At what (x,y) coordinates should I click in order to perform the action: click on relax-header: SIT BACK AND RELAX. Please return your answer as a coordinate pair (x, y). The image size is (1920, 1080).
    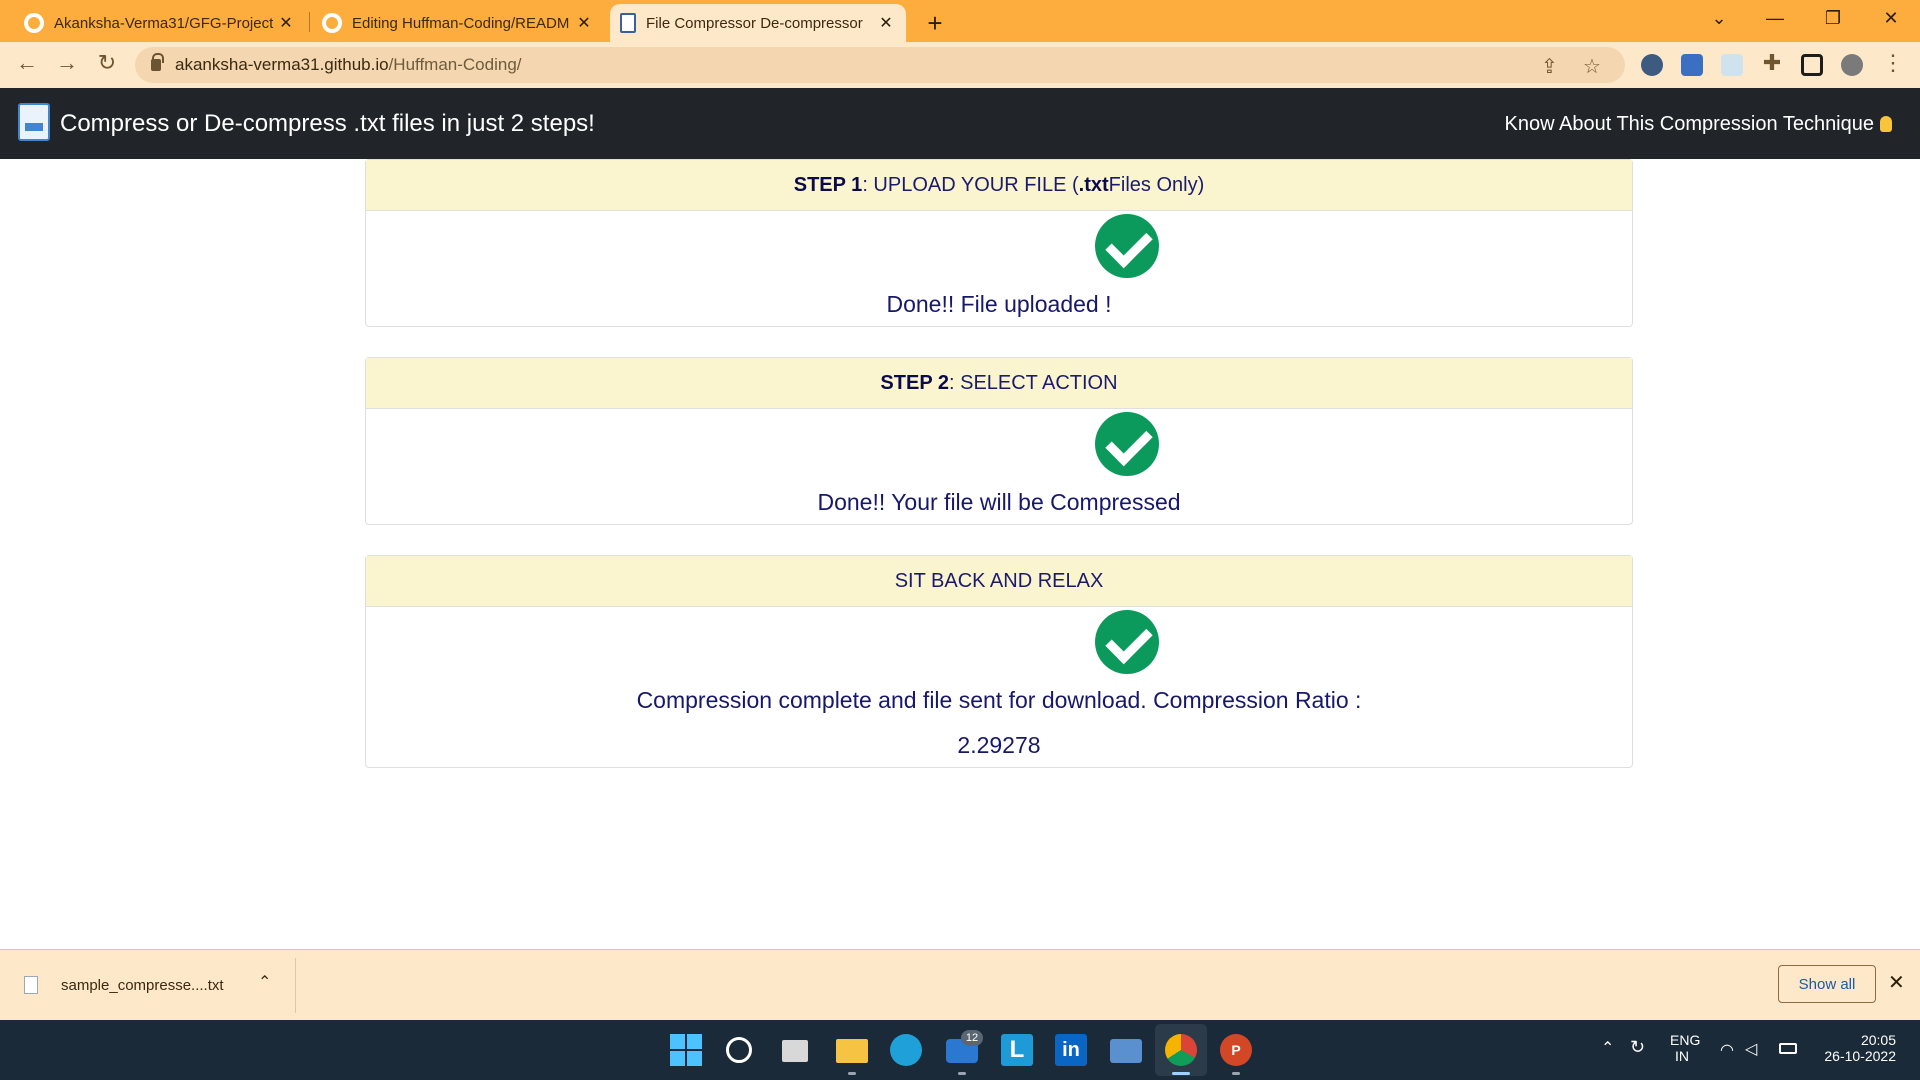
    Looking at the image, I should click on (999, 581).